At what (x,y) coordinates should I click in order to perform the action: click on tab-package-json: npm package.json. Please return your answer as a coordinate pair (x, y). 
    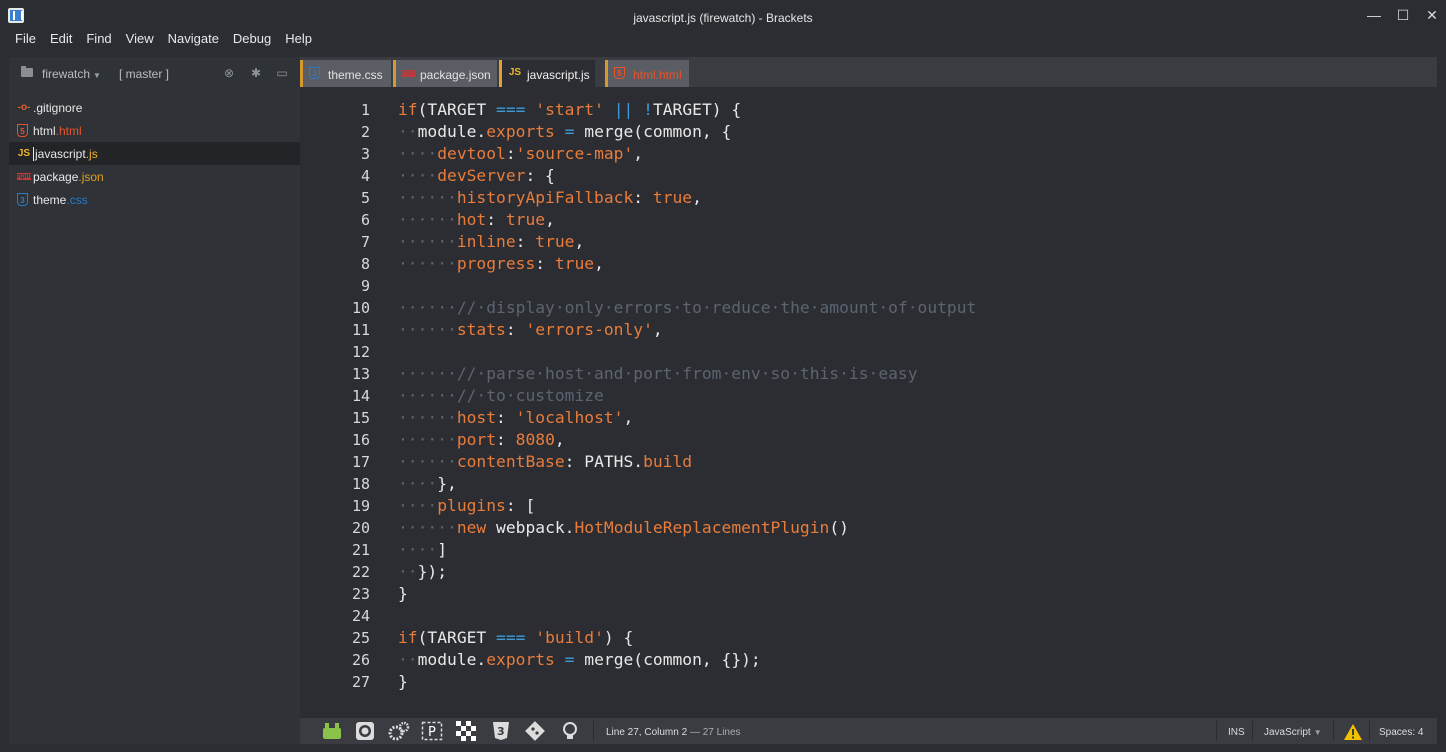
    Looking at the image, I should click on (445, 73).